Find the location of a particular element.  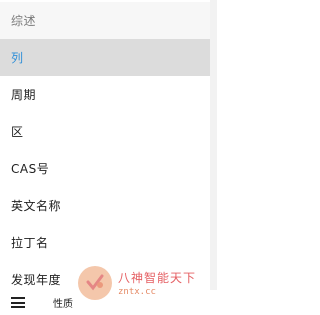

menu-item-group: 列 is located at coordinates (105, 57).